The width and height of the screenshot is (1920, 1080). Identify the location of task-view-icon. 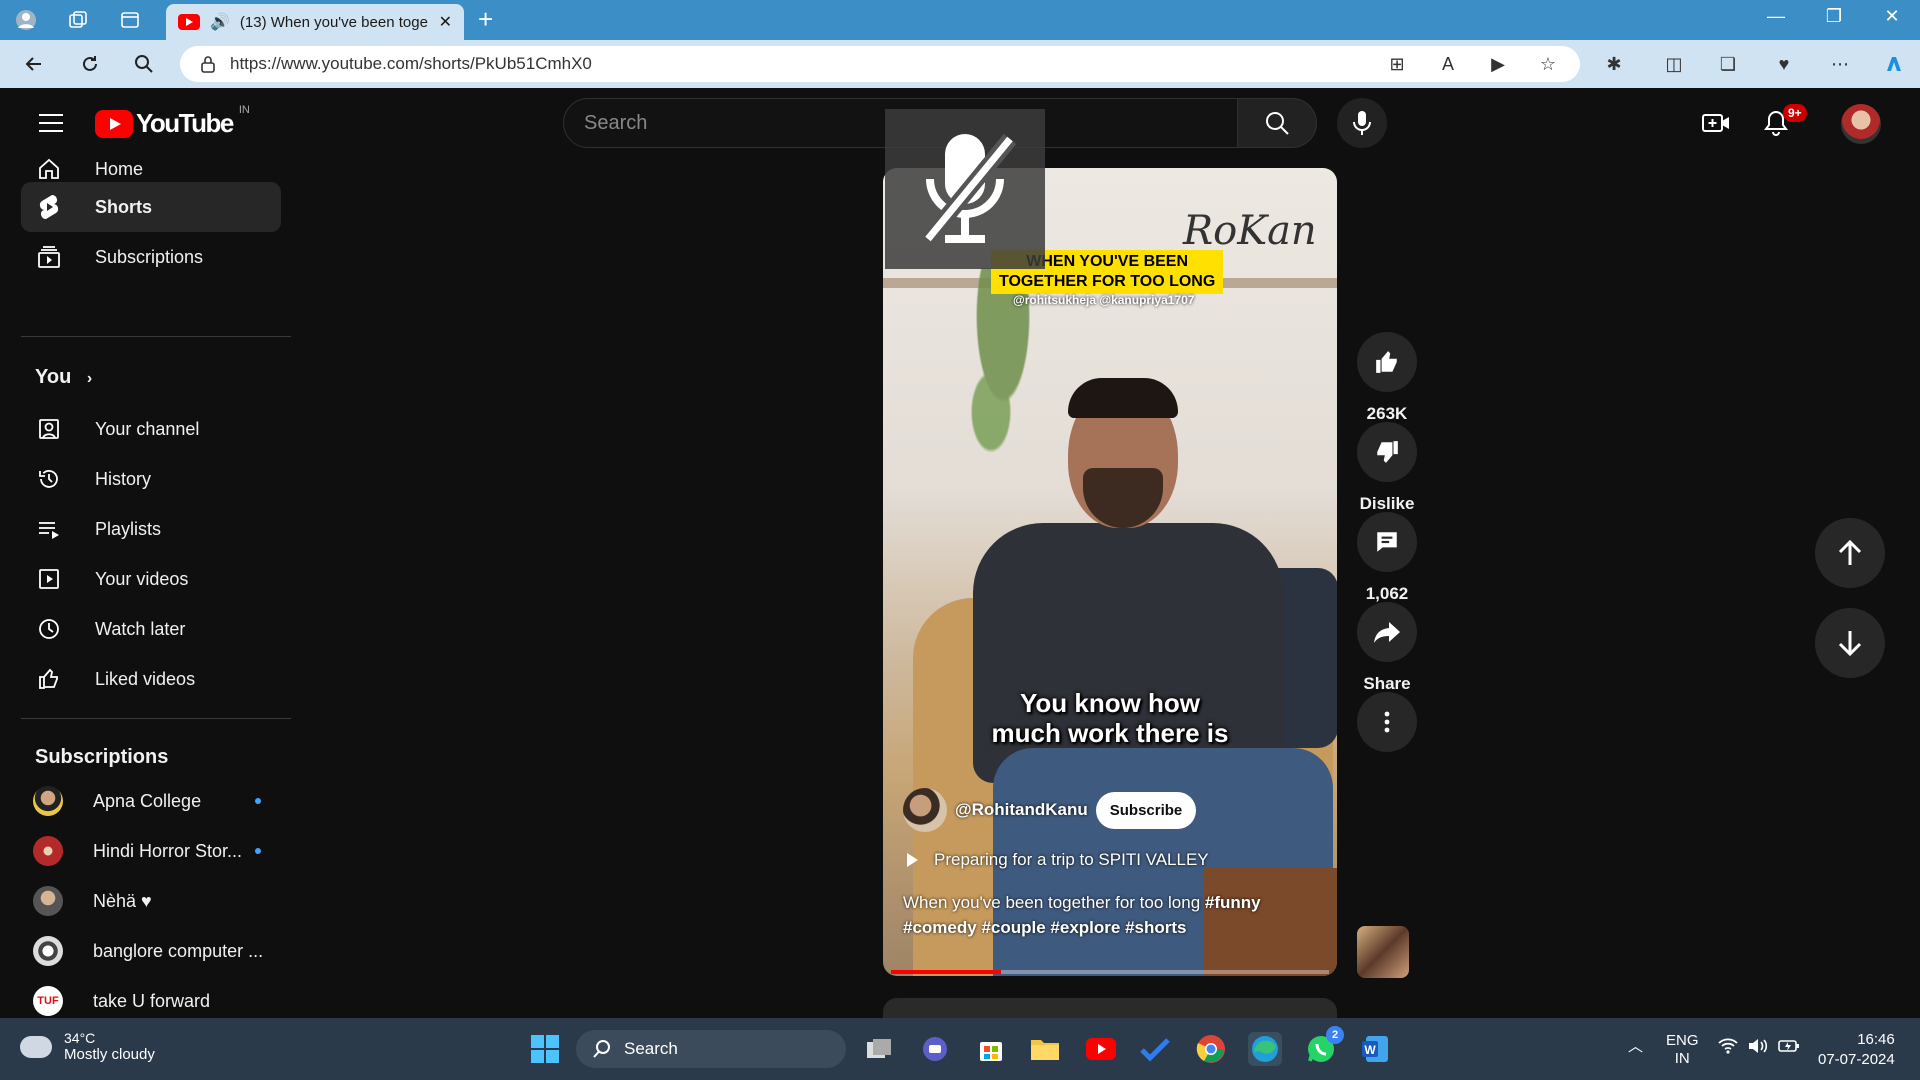
(879, 1049).